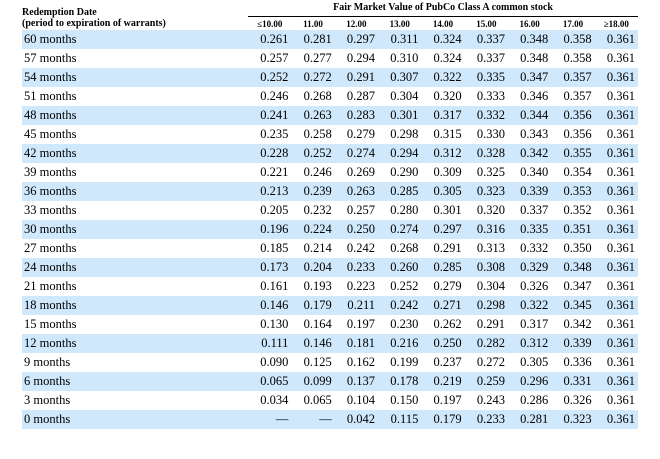 The image size is (660, 459). What do you see at coordinates (443, 39) in the screenshot?
I see `table-cell: 0.324` at bounding box center [443, 39].